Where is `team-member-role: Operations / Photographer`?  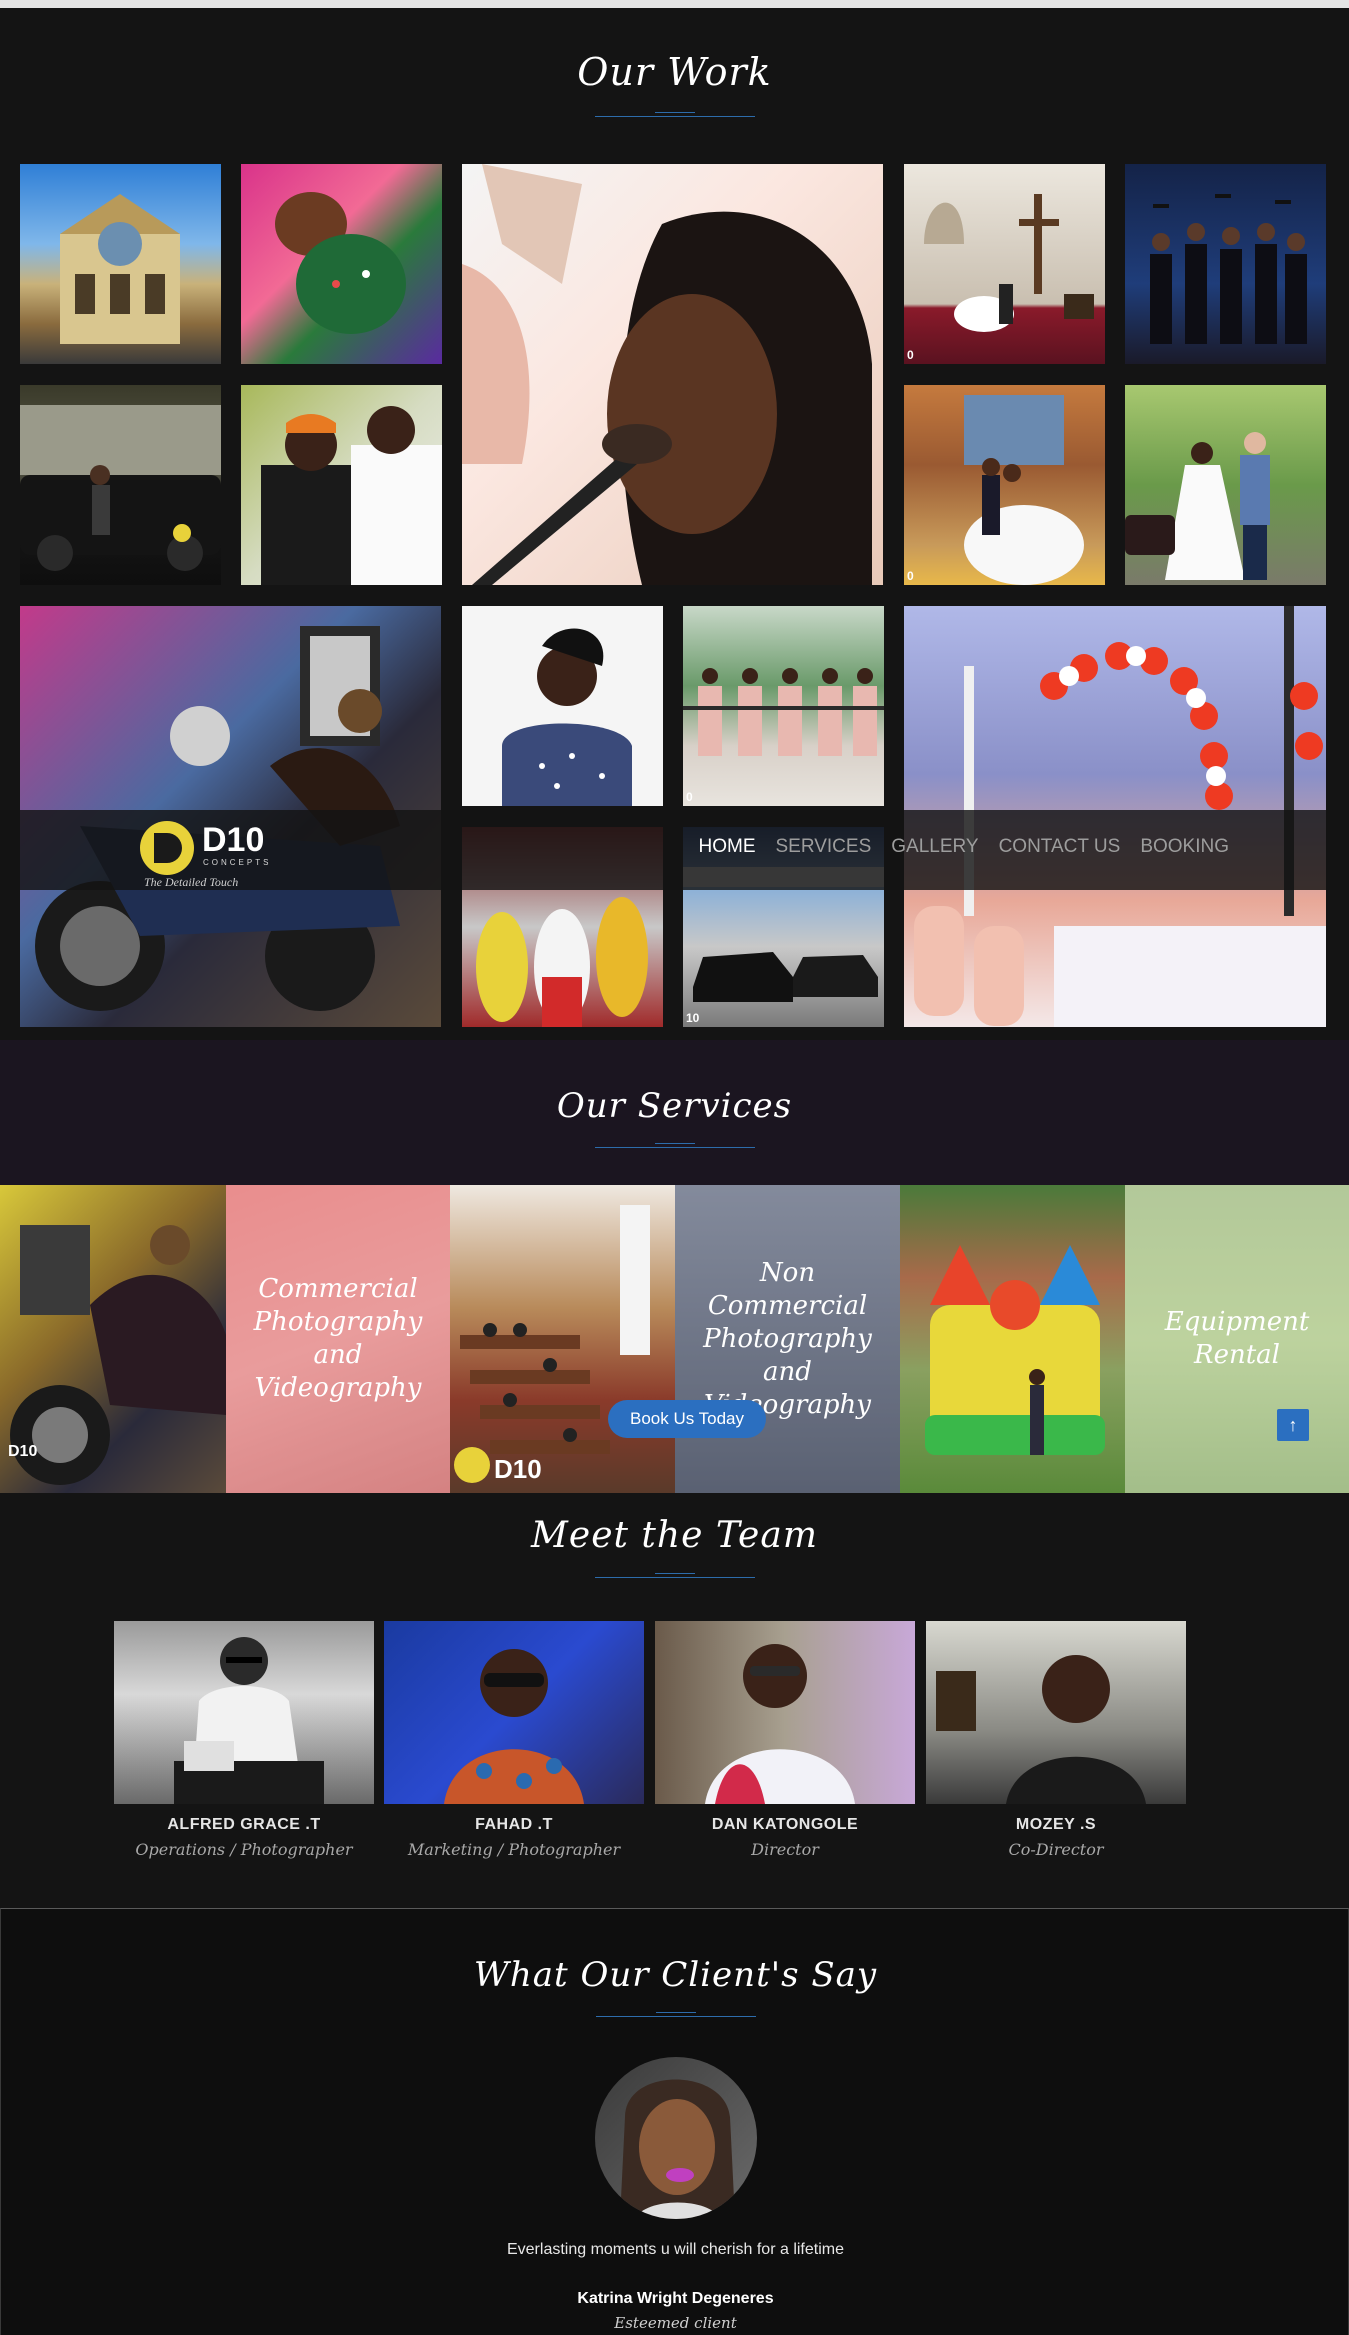 team-member-role: Operations / Photographer is located at coordinates (244, 1849).